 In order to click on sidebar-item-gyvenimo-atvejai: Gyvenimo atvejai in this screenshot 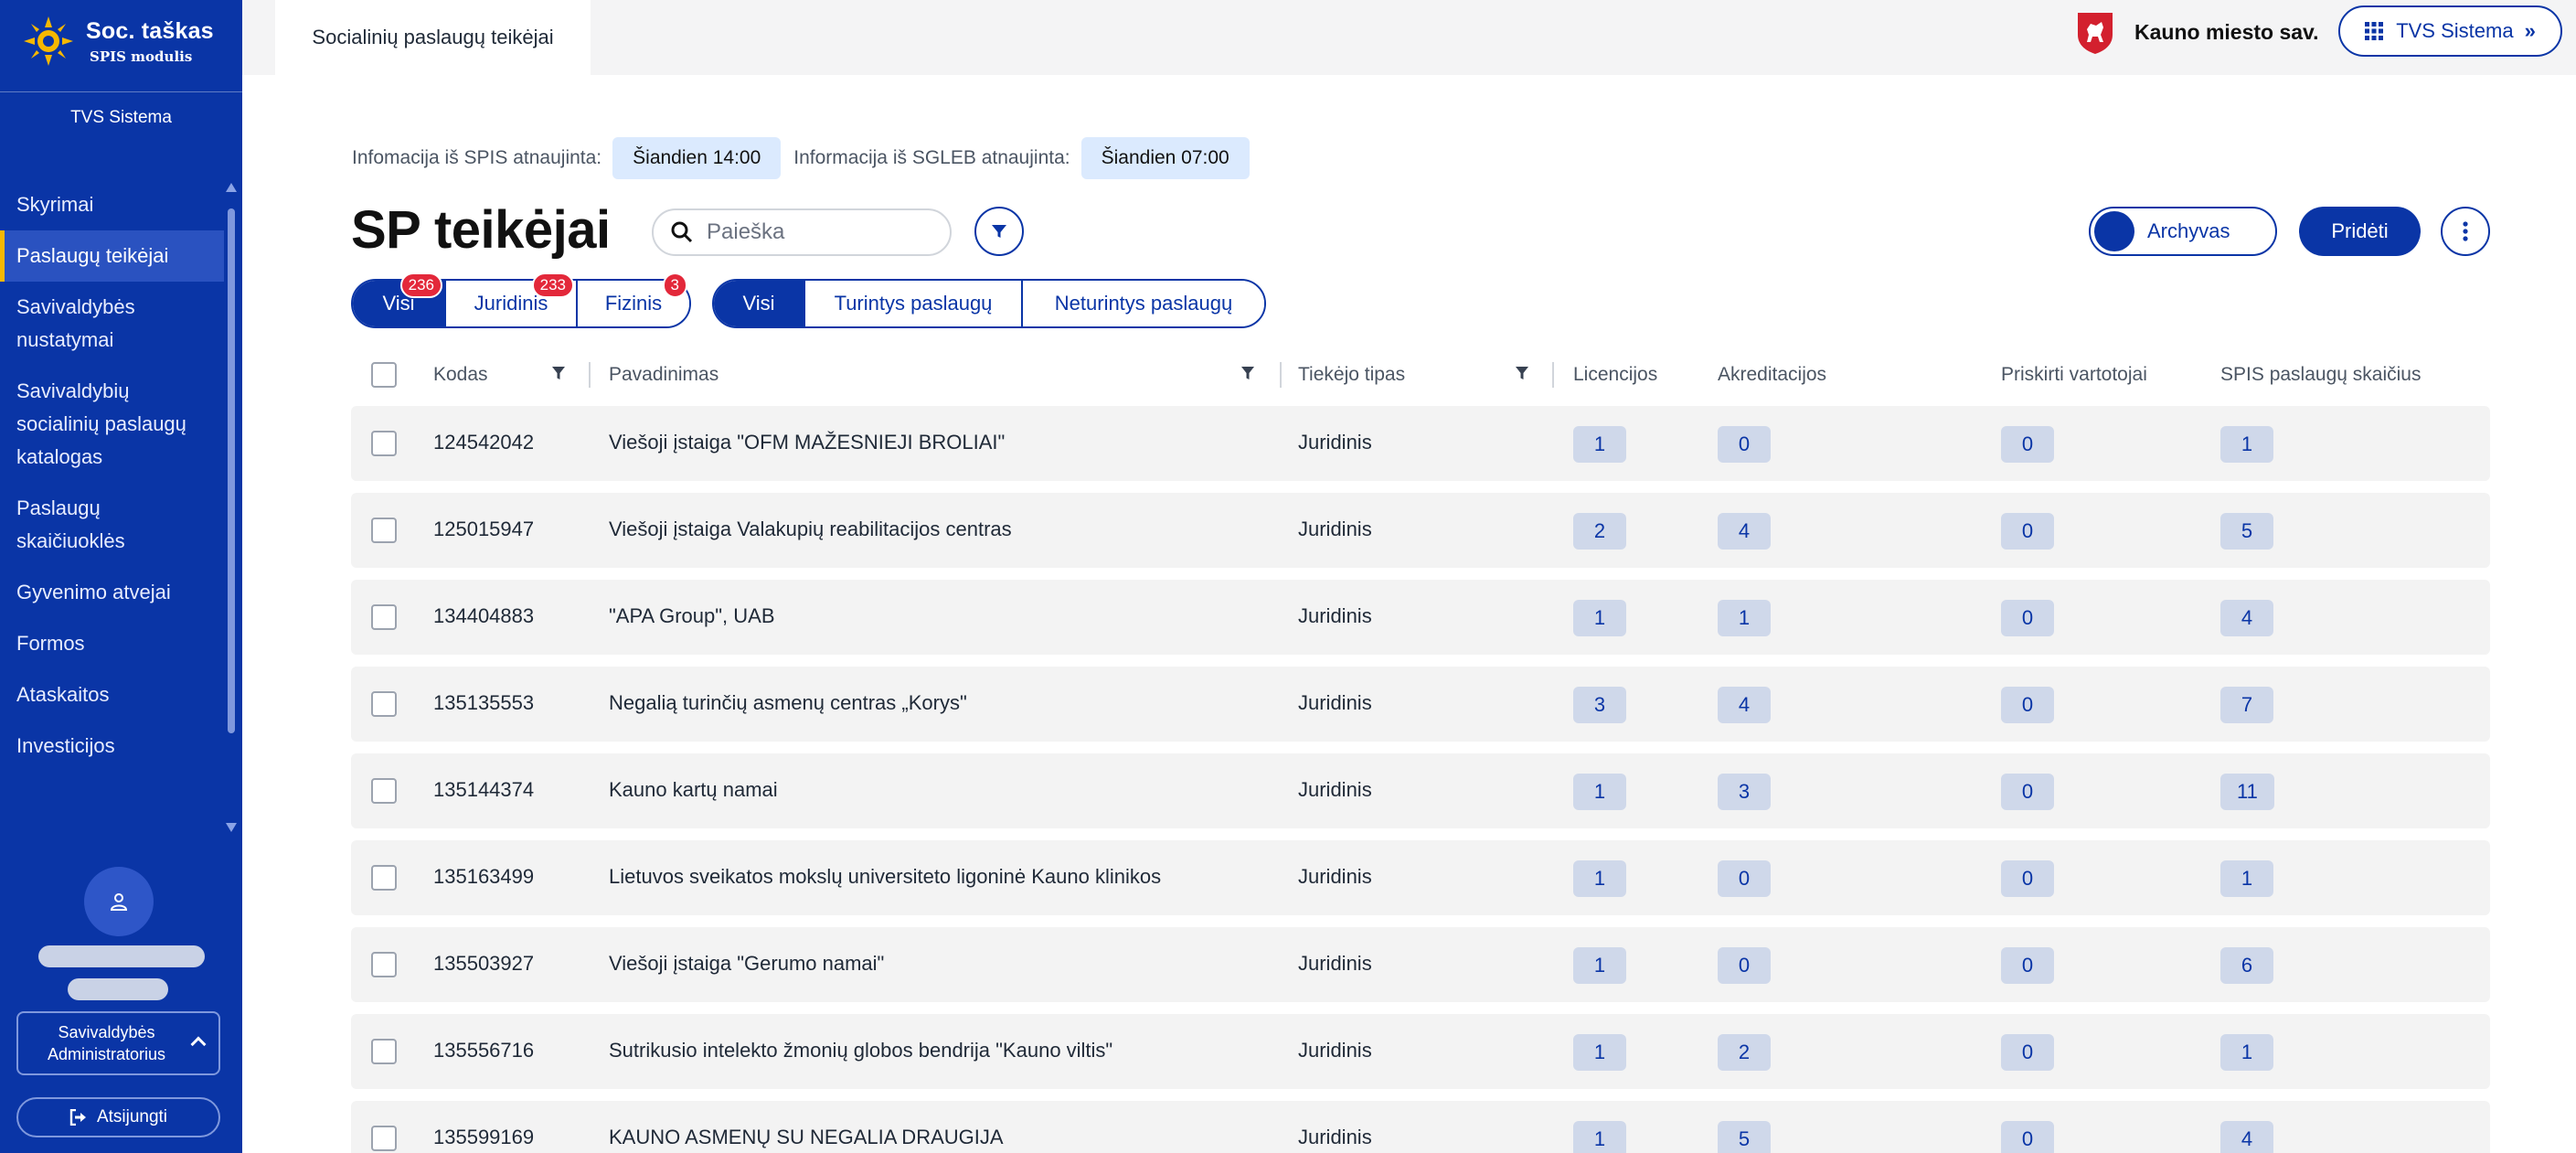, I will do `click(112, 592)`.